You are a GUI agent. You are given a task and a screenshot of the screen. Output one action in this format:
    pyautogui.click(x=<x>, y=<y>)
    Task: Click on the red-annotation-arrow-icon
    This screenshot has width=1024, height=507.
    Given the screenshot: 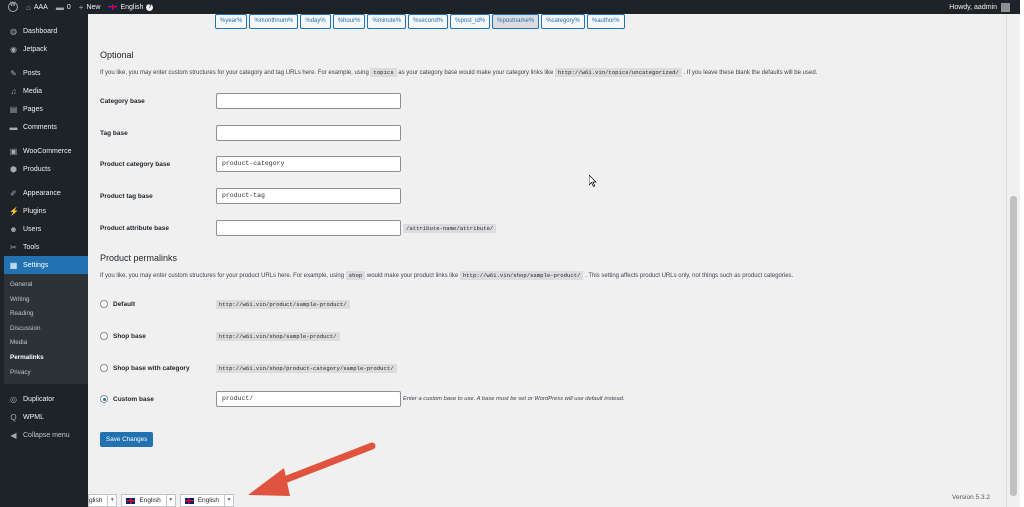 What is the action you would take?
    pyautogui.click(x=312, y=469)
    